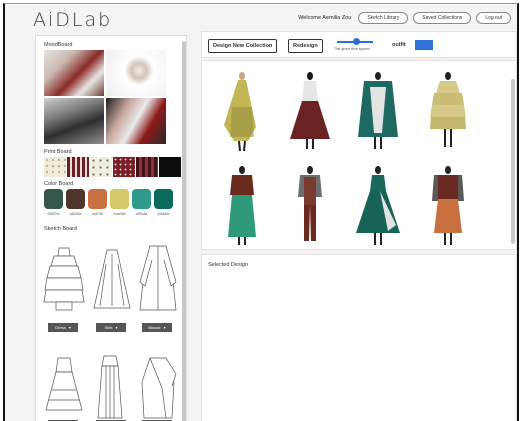 The image size is (524, 421). I want to click on outfit-toggle, so click(424, 45).